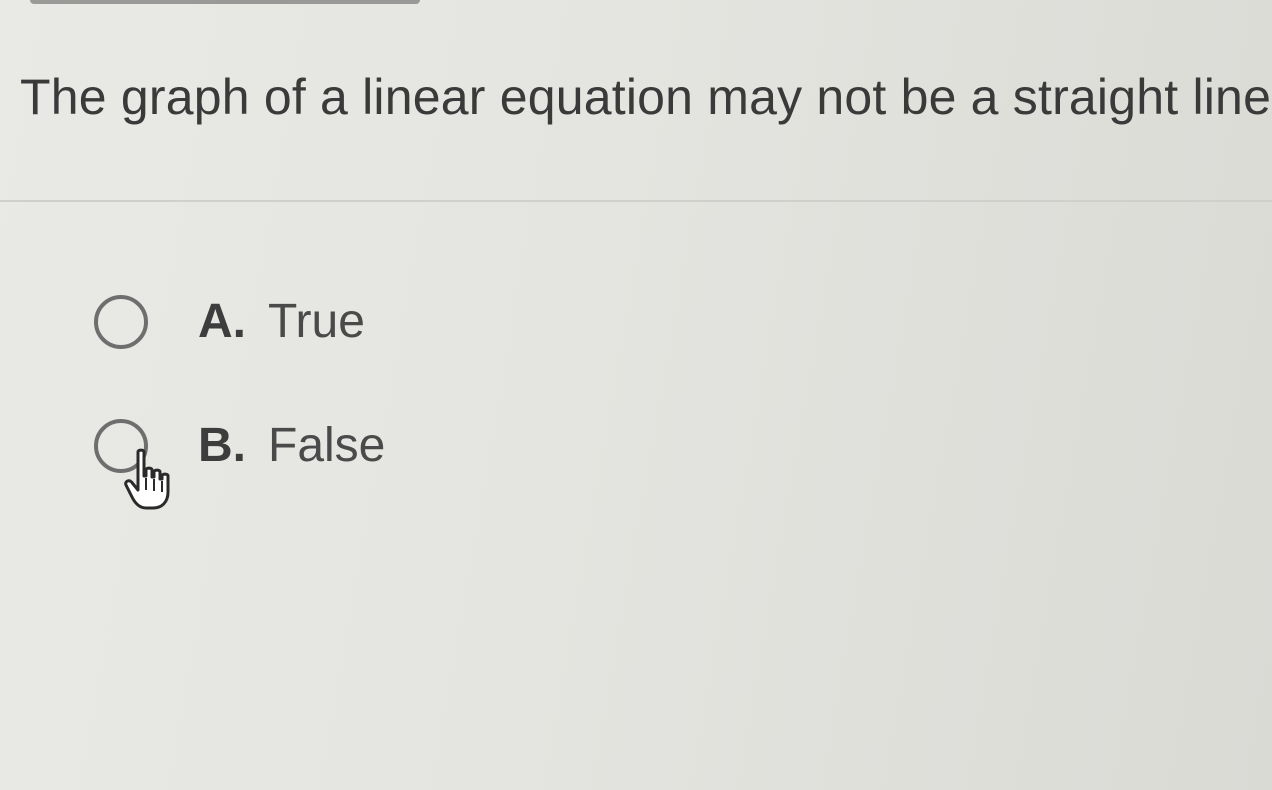 The height and width of the screenshot is (790, 1272). Describe the element at coordinates (316, 321) in the screenshot. I see `option-label-a: True` at that location.